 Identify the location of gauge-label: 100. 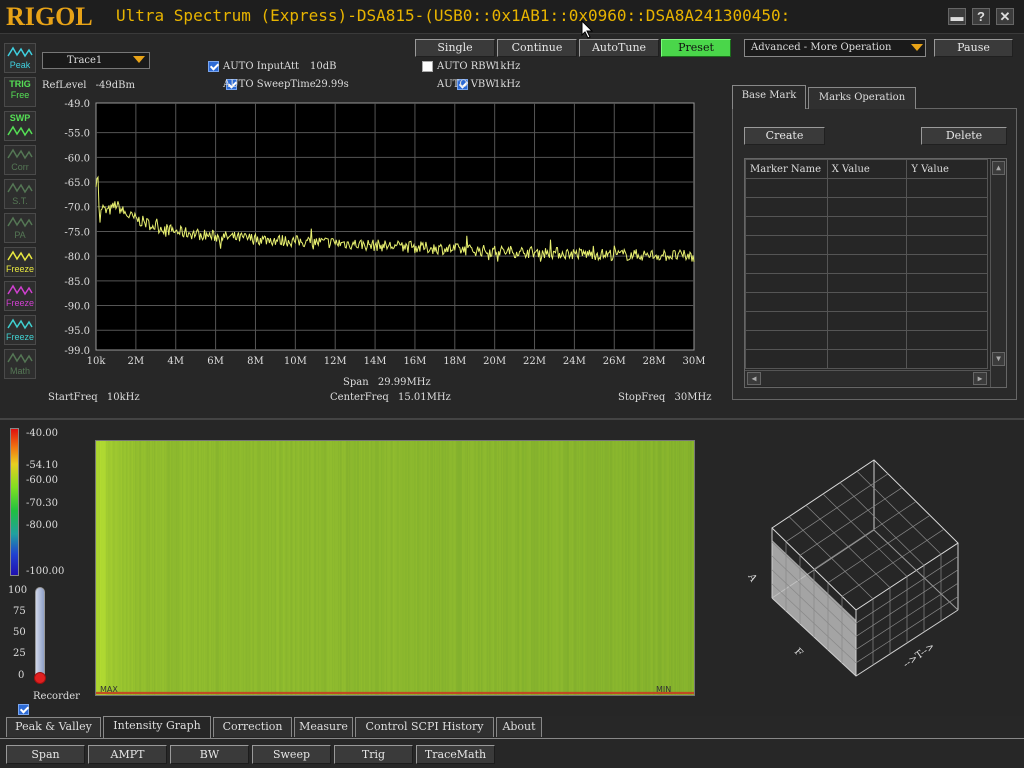
(18, 590).